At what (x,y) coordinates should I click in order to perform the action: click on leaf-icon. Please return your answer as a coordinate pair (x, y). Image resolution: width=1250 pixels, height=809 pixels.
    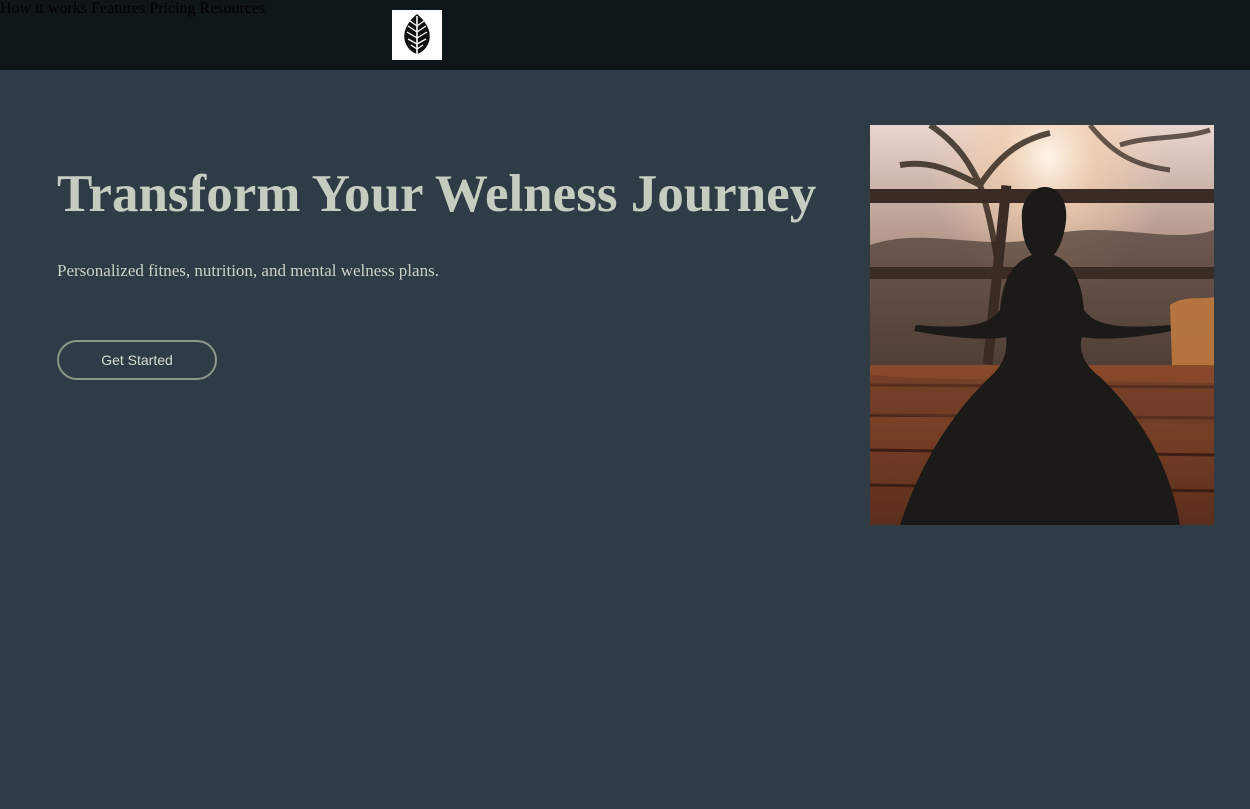
    Looking at the image, I should click on (417, 35).